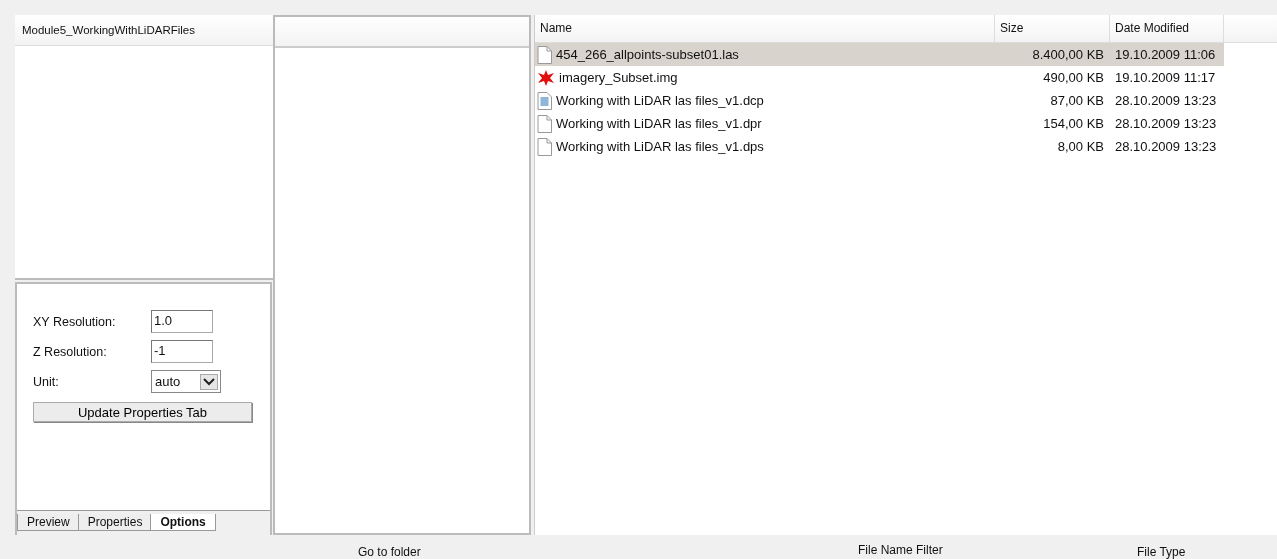  Describe the element at coordinates (879, 77) in the screenshot. I see `file-row: imagery_Subset.img 490,00 KB 19.10.2009 11:17` at that location.